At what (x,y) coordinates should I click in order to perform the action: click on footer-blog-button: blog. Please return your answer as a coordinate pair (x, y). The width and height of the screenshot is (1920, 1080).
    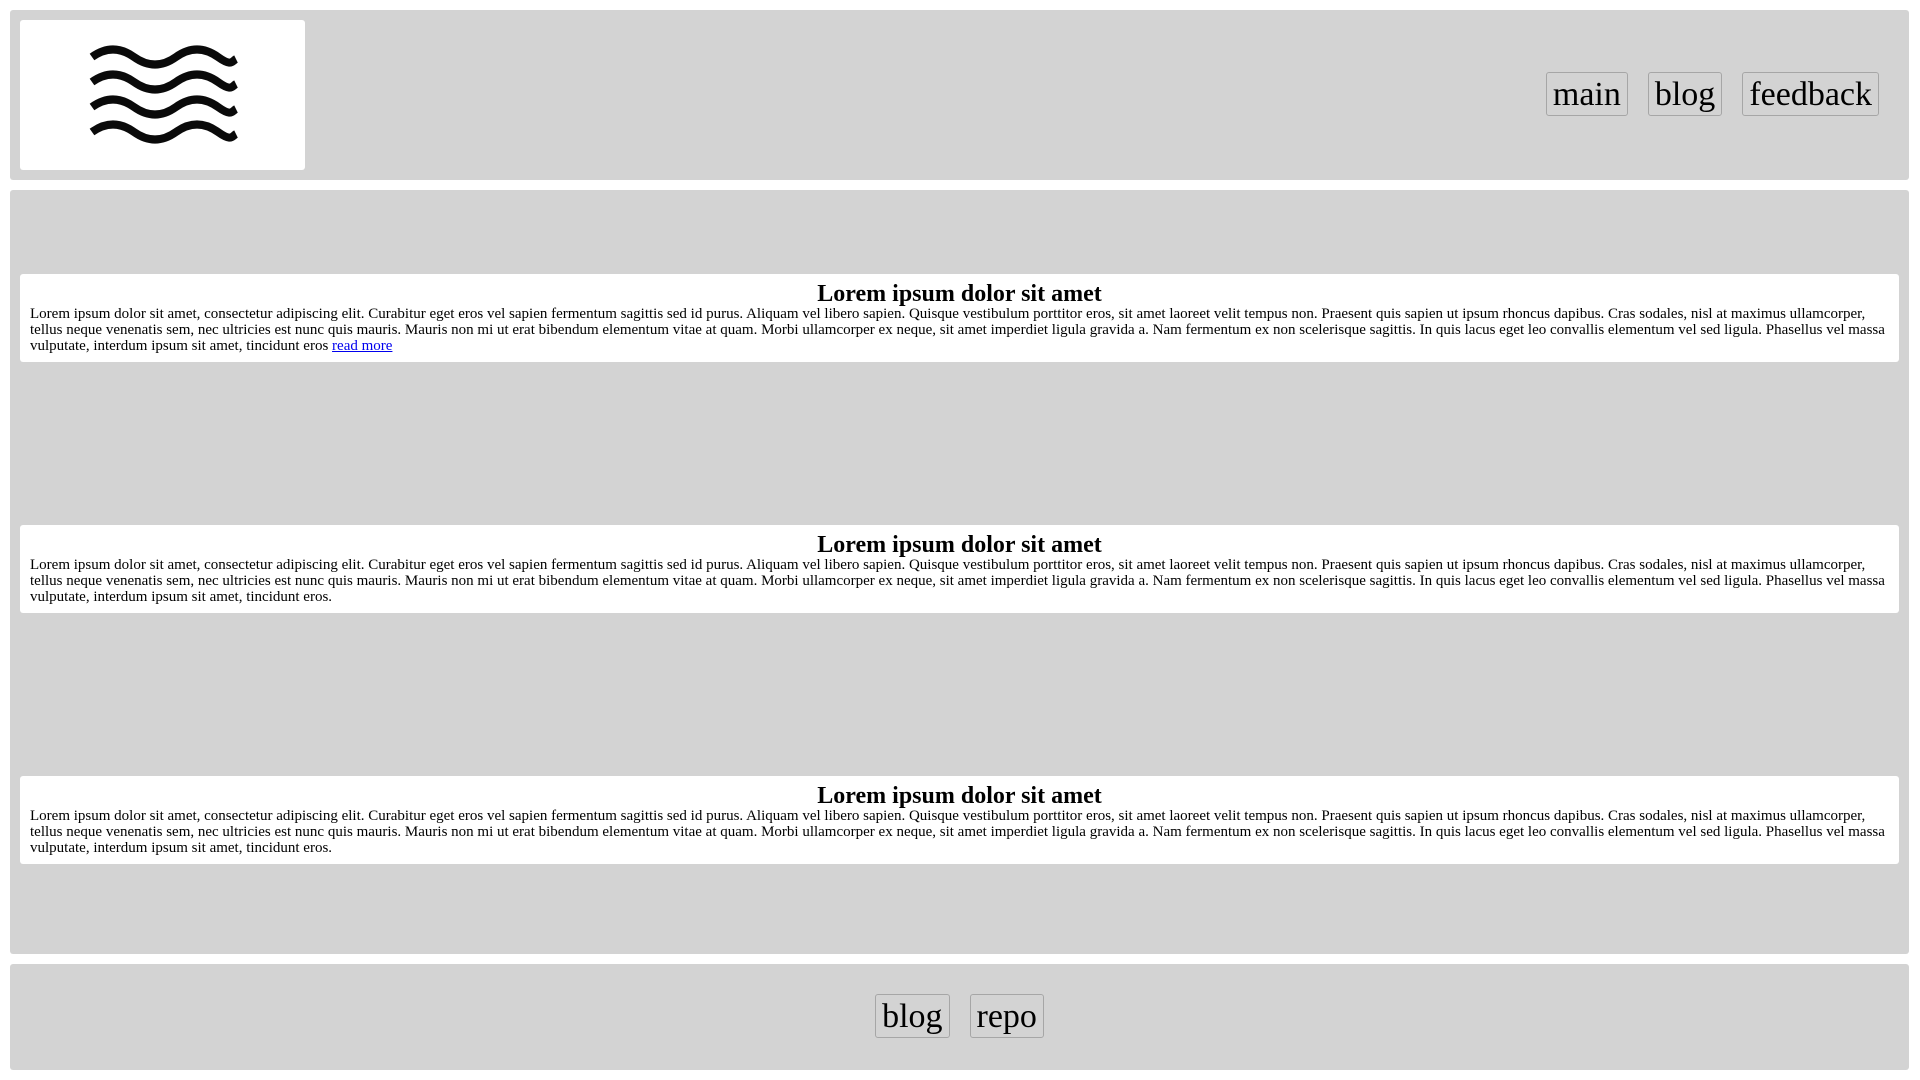
    Looking at the image, I should click on (912, 1016).